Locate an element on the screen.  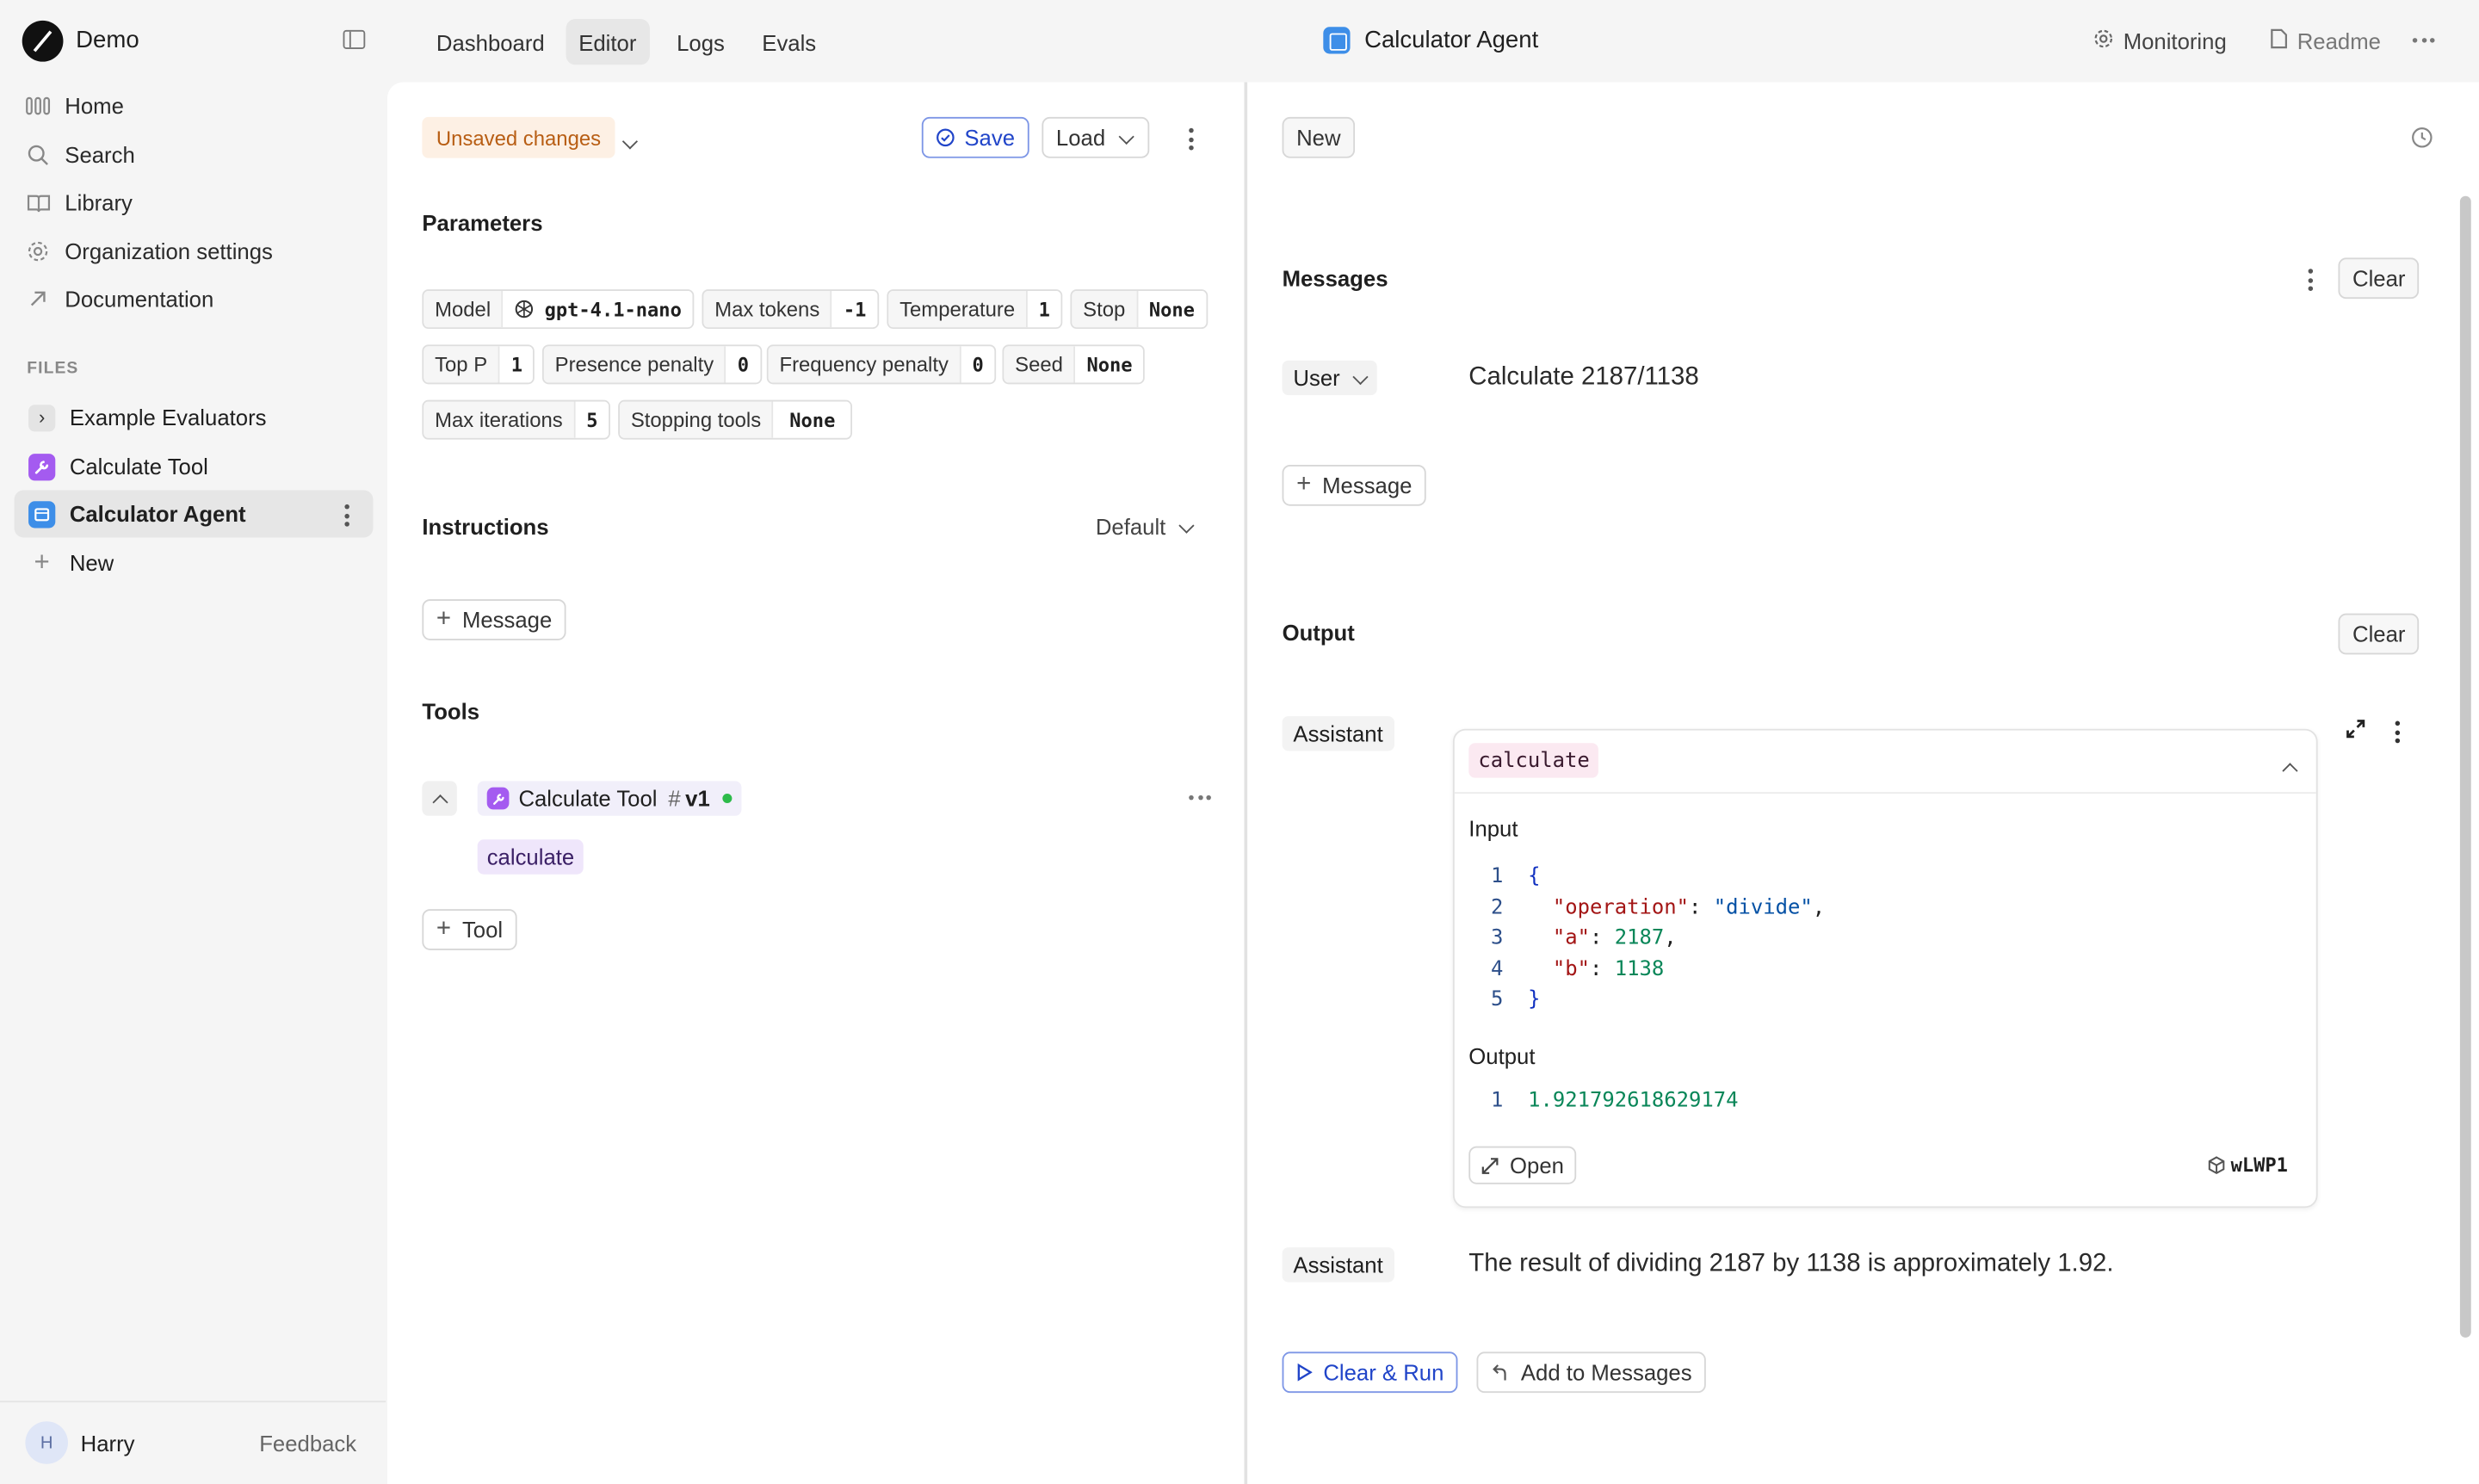
file-item-calculate-tool: Calculate Tool is located at coordinates (194, 466).